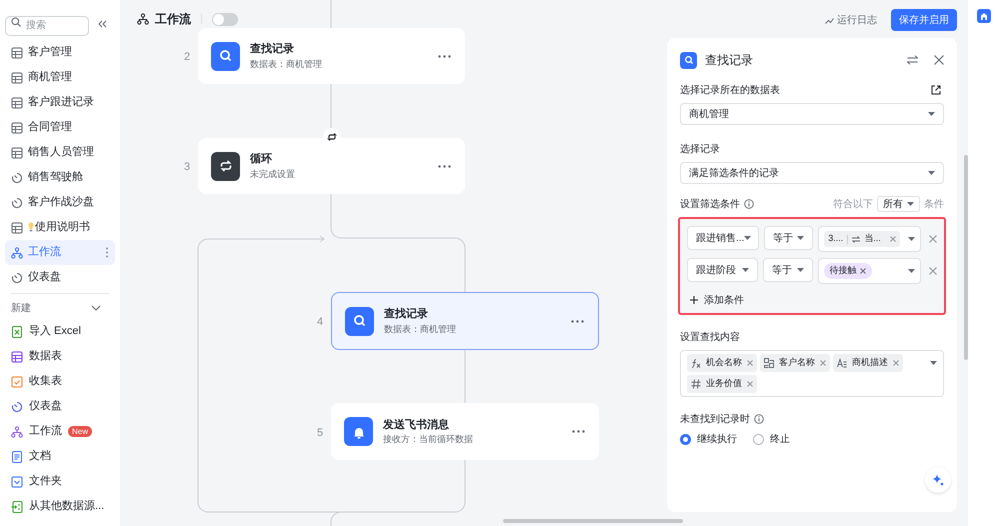 The height and width of the screenshot is (526, 1000). I want to click on workflow-node: 发送飞书消息 接收方：当前循环数据, so click(465, 431).